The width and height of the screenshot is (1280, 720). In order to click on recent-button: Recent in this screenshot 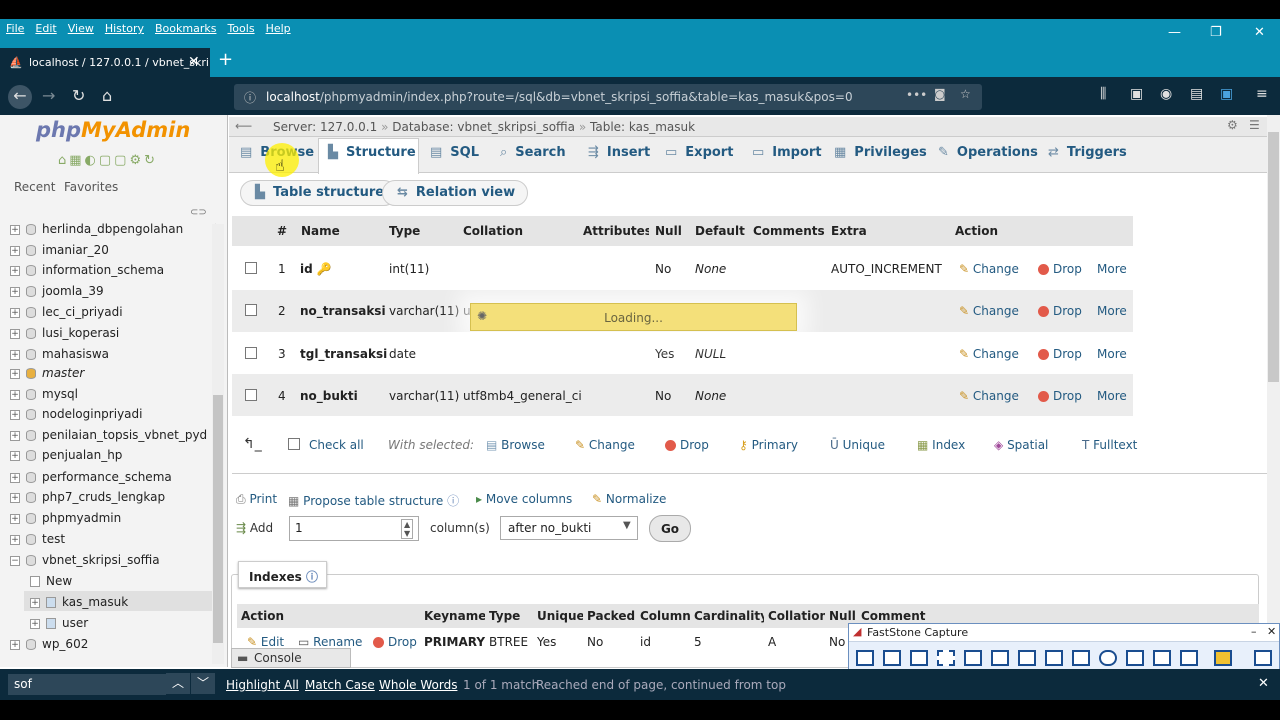, I will do `click(34, 187)`.